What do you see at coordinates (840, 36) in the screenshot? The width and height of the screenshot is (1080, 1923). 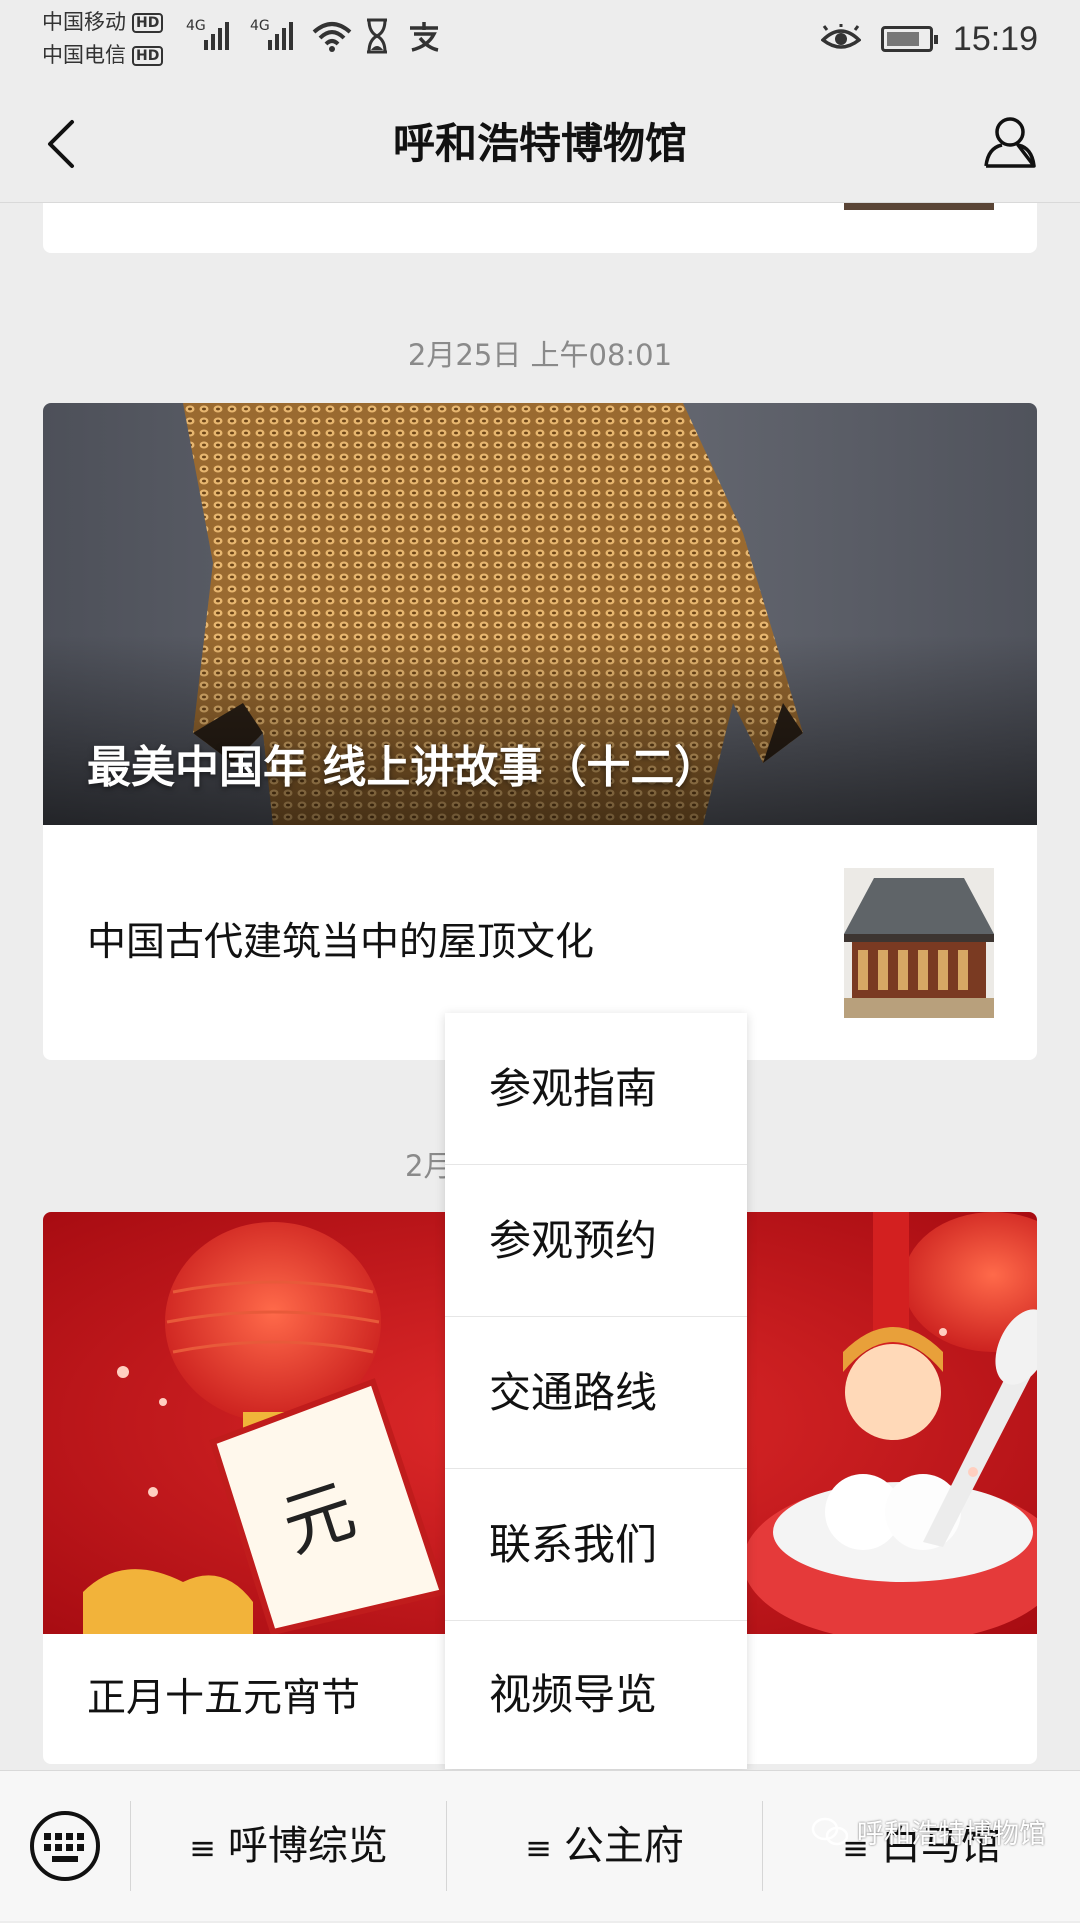 I see `eye-icon` at bounding box center [840, 36].